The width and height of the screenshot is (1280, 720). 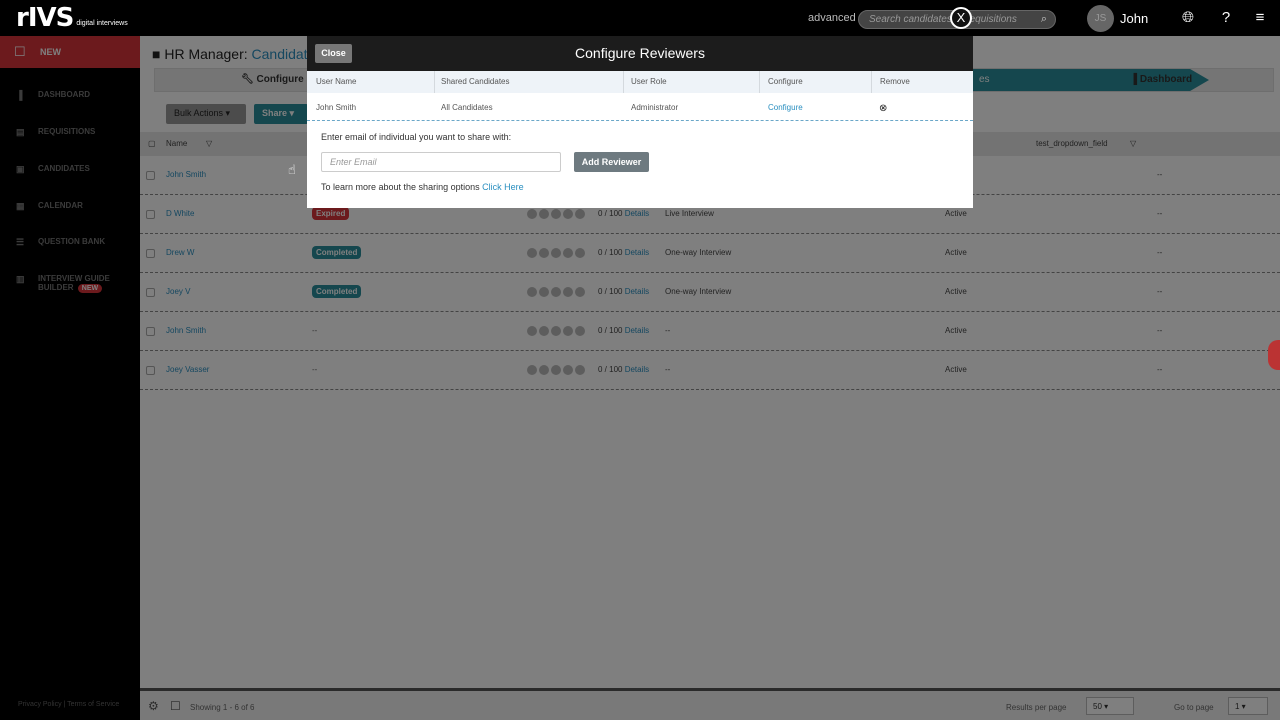 I want to click on add-reviewer-button: Add Reviewer, so click(x=611, y=162).